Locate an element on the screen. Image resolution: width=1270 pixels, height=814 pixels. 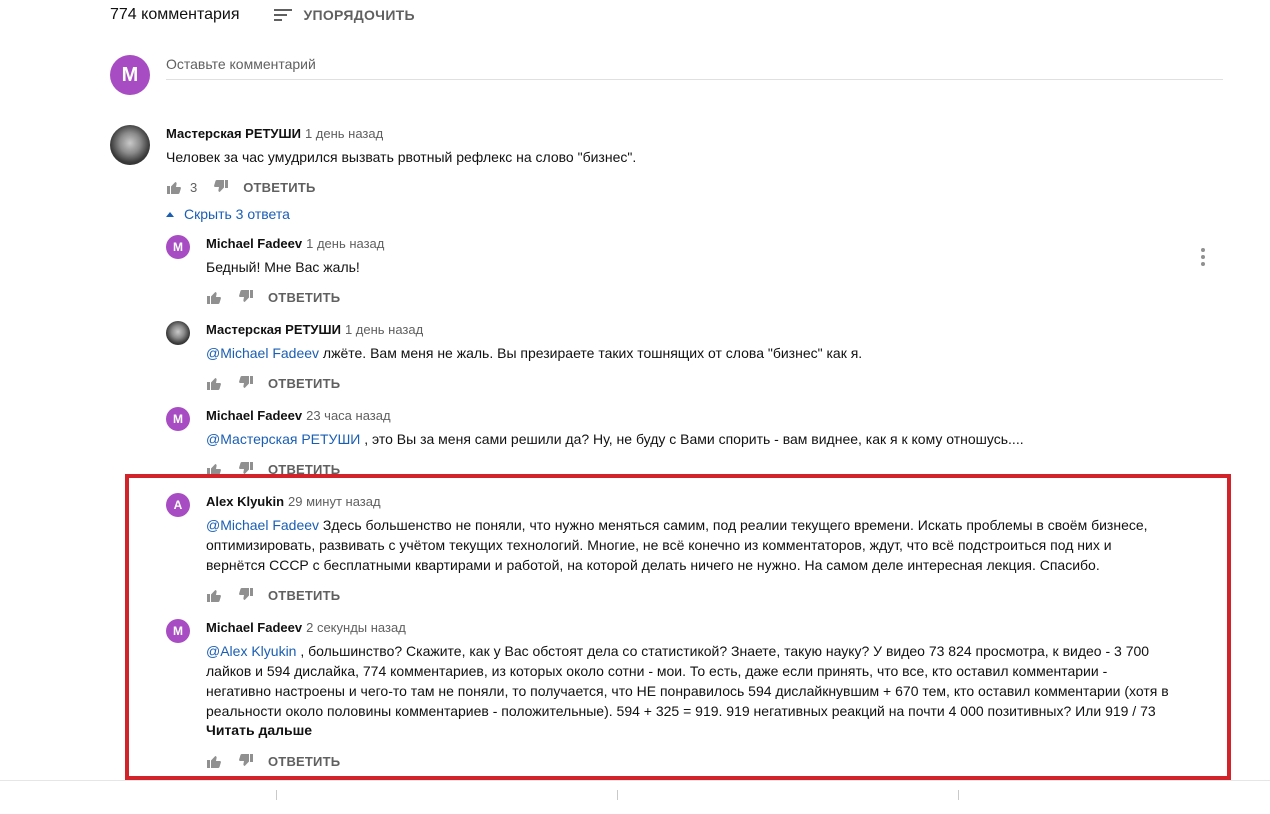
caret-up-icon is located at coordinates (170, 214).